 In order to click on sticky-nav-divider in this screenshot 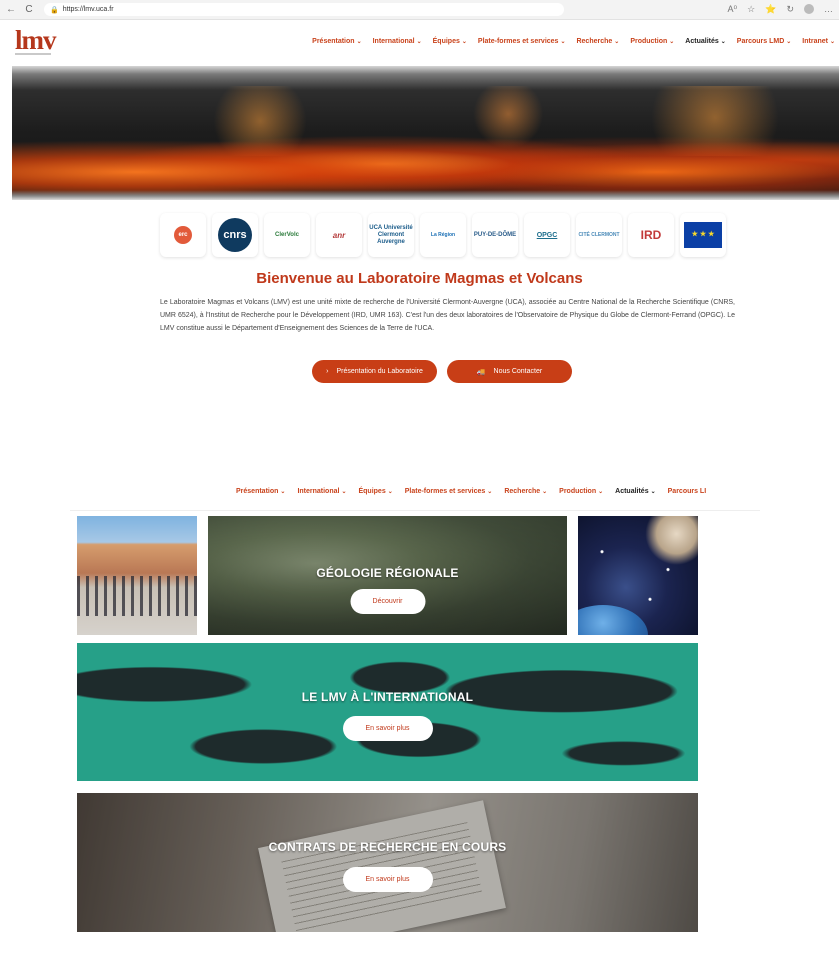, I will do `click(415, 510)`.